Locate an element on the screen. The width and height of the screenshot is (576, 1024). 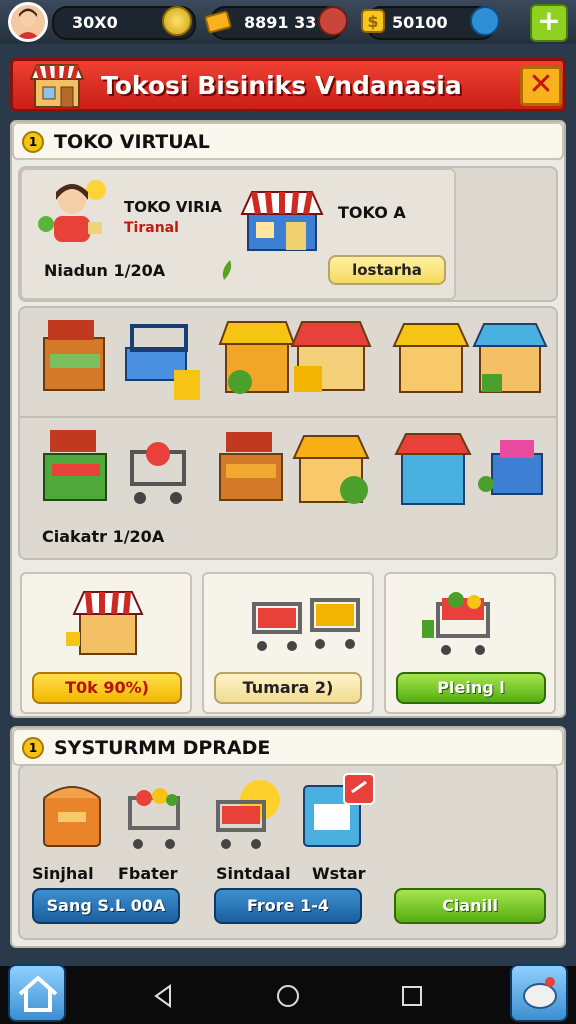
profile-subtitle: Tiranal is located at coordinates (151, 228).